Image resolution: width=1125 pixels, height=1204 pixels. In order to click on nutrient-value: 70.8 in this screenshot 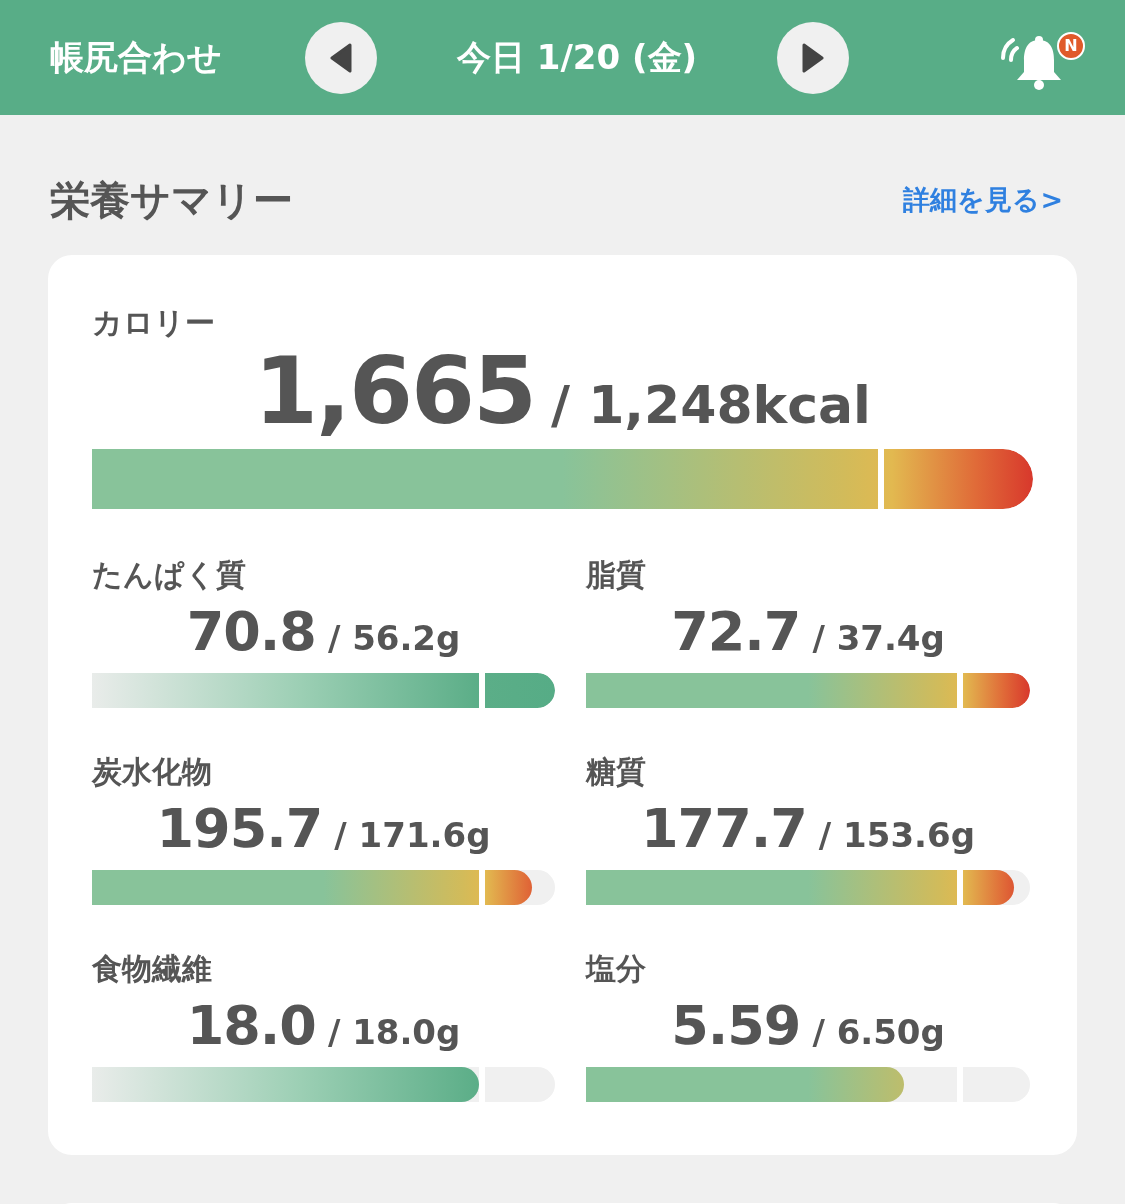, I will do `click(251, 631)`.